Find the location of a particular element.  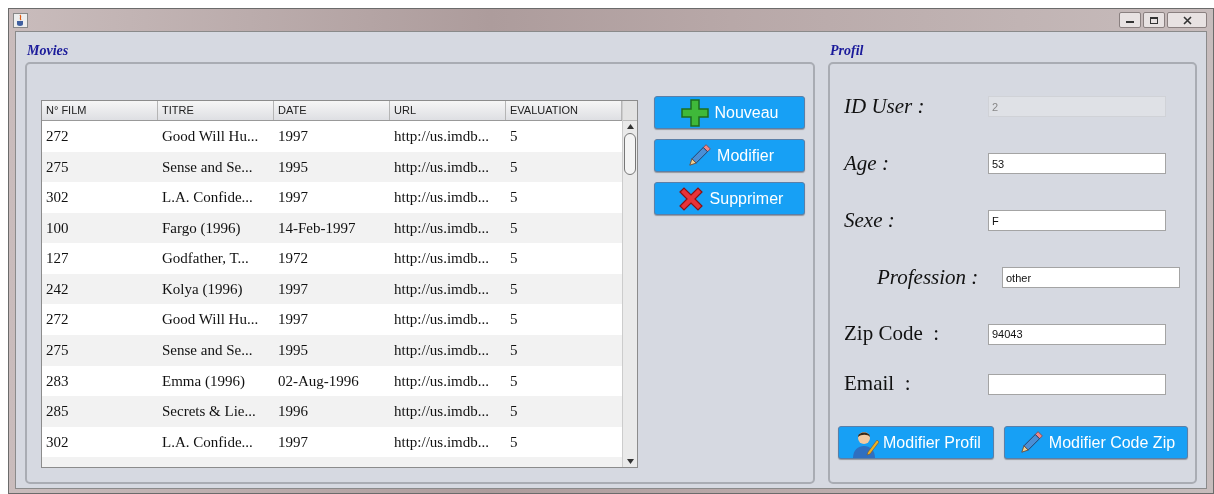

field-label: ID User : is located at coordinates (884, 106).